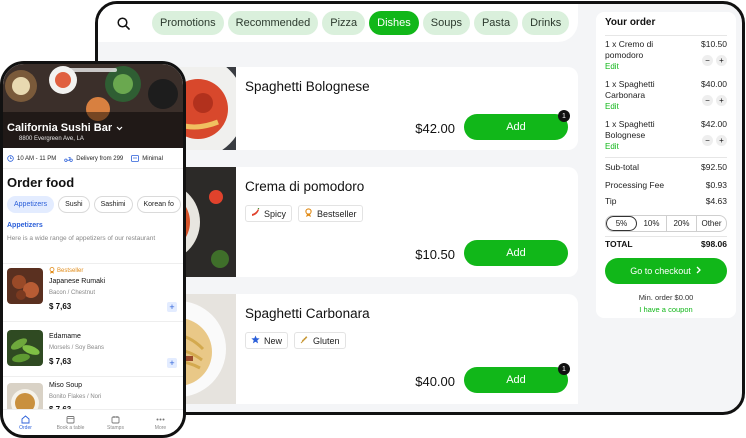 This screenshot has height=438, width=746. I want to click on tag-spicy: Spicy, so click(269, 213).